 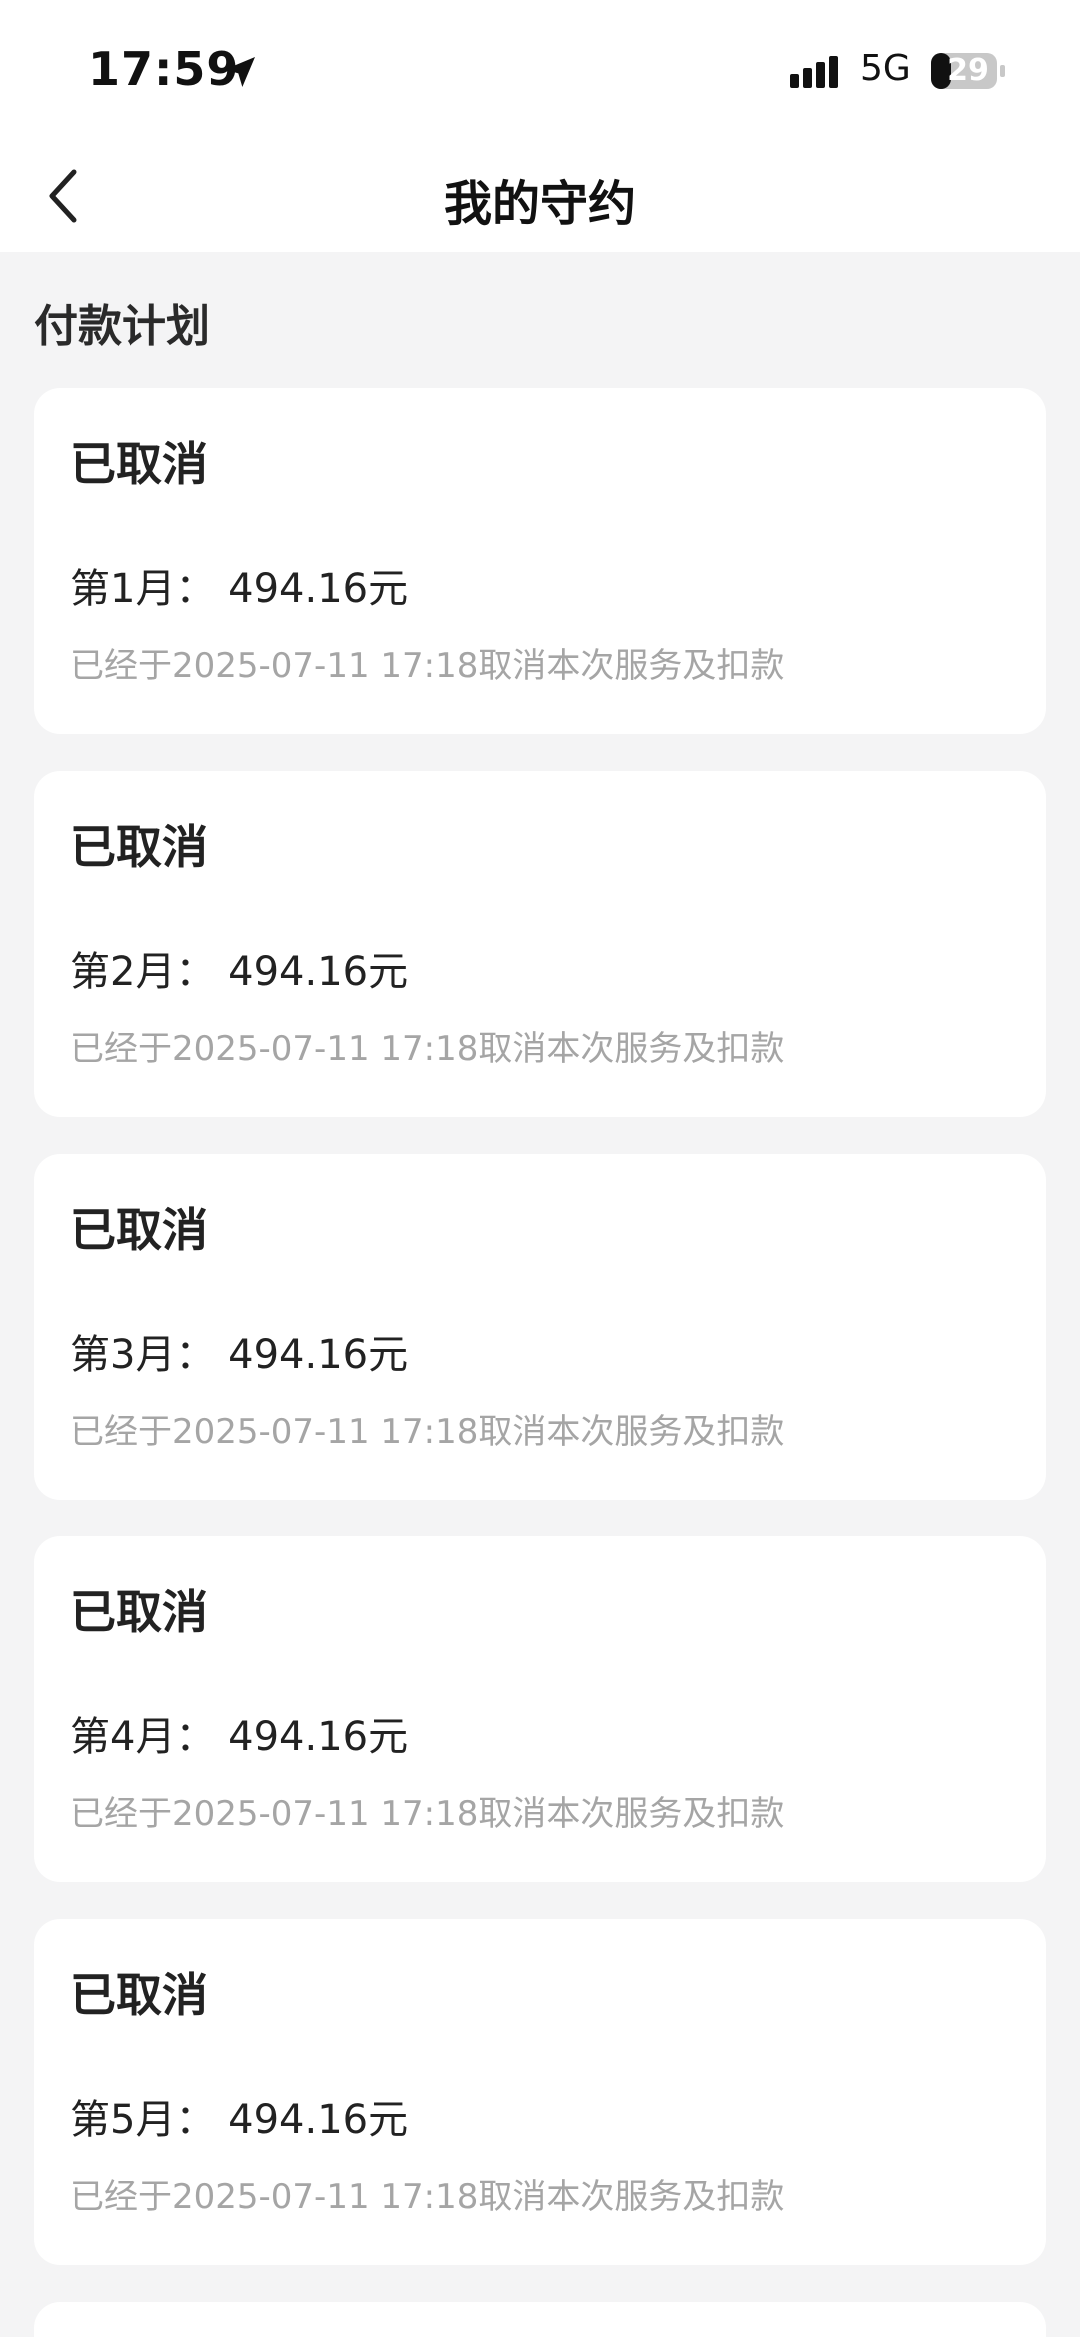 I want to click on header: 17:59 5G 29 我的守约, so click(x=540, y=126).